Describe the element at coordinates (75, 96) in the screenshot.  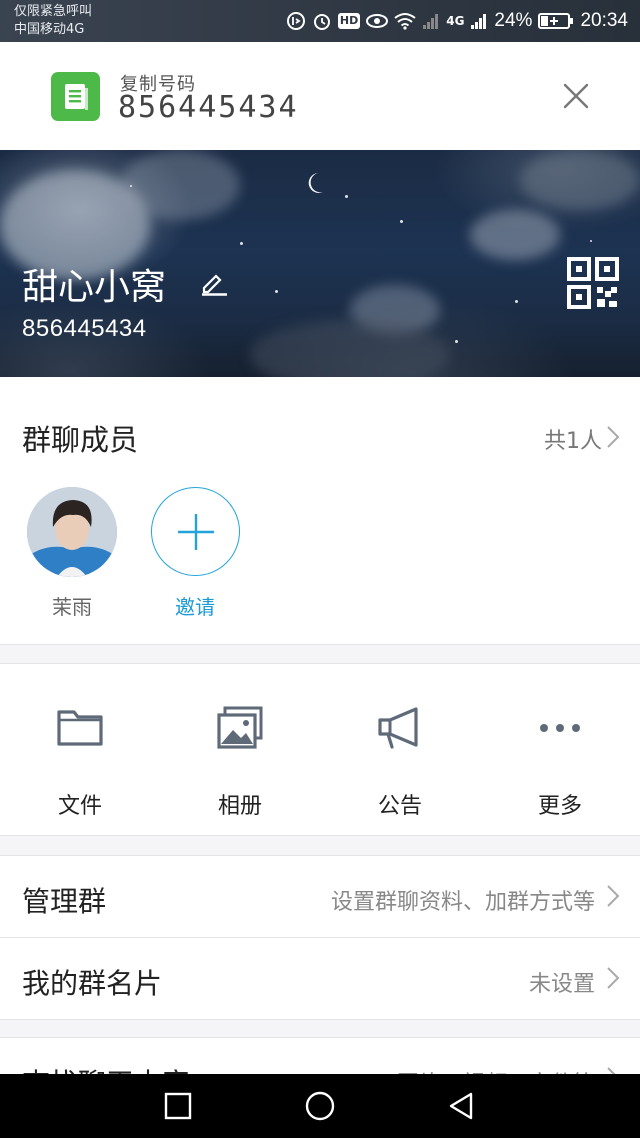
I see `document-icon` at that location.